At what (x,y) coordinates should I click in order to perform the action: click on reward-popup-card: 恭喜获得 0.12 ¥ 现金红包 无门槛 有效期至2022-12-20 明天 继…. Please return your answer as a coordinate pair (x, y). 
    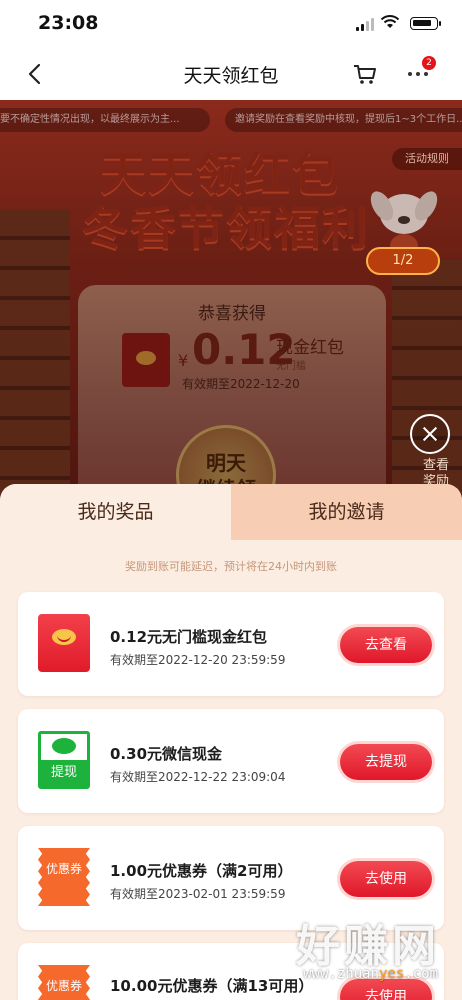
    Looking at the image, I should click on (232, 392).